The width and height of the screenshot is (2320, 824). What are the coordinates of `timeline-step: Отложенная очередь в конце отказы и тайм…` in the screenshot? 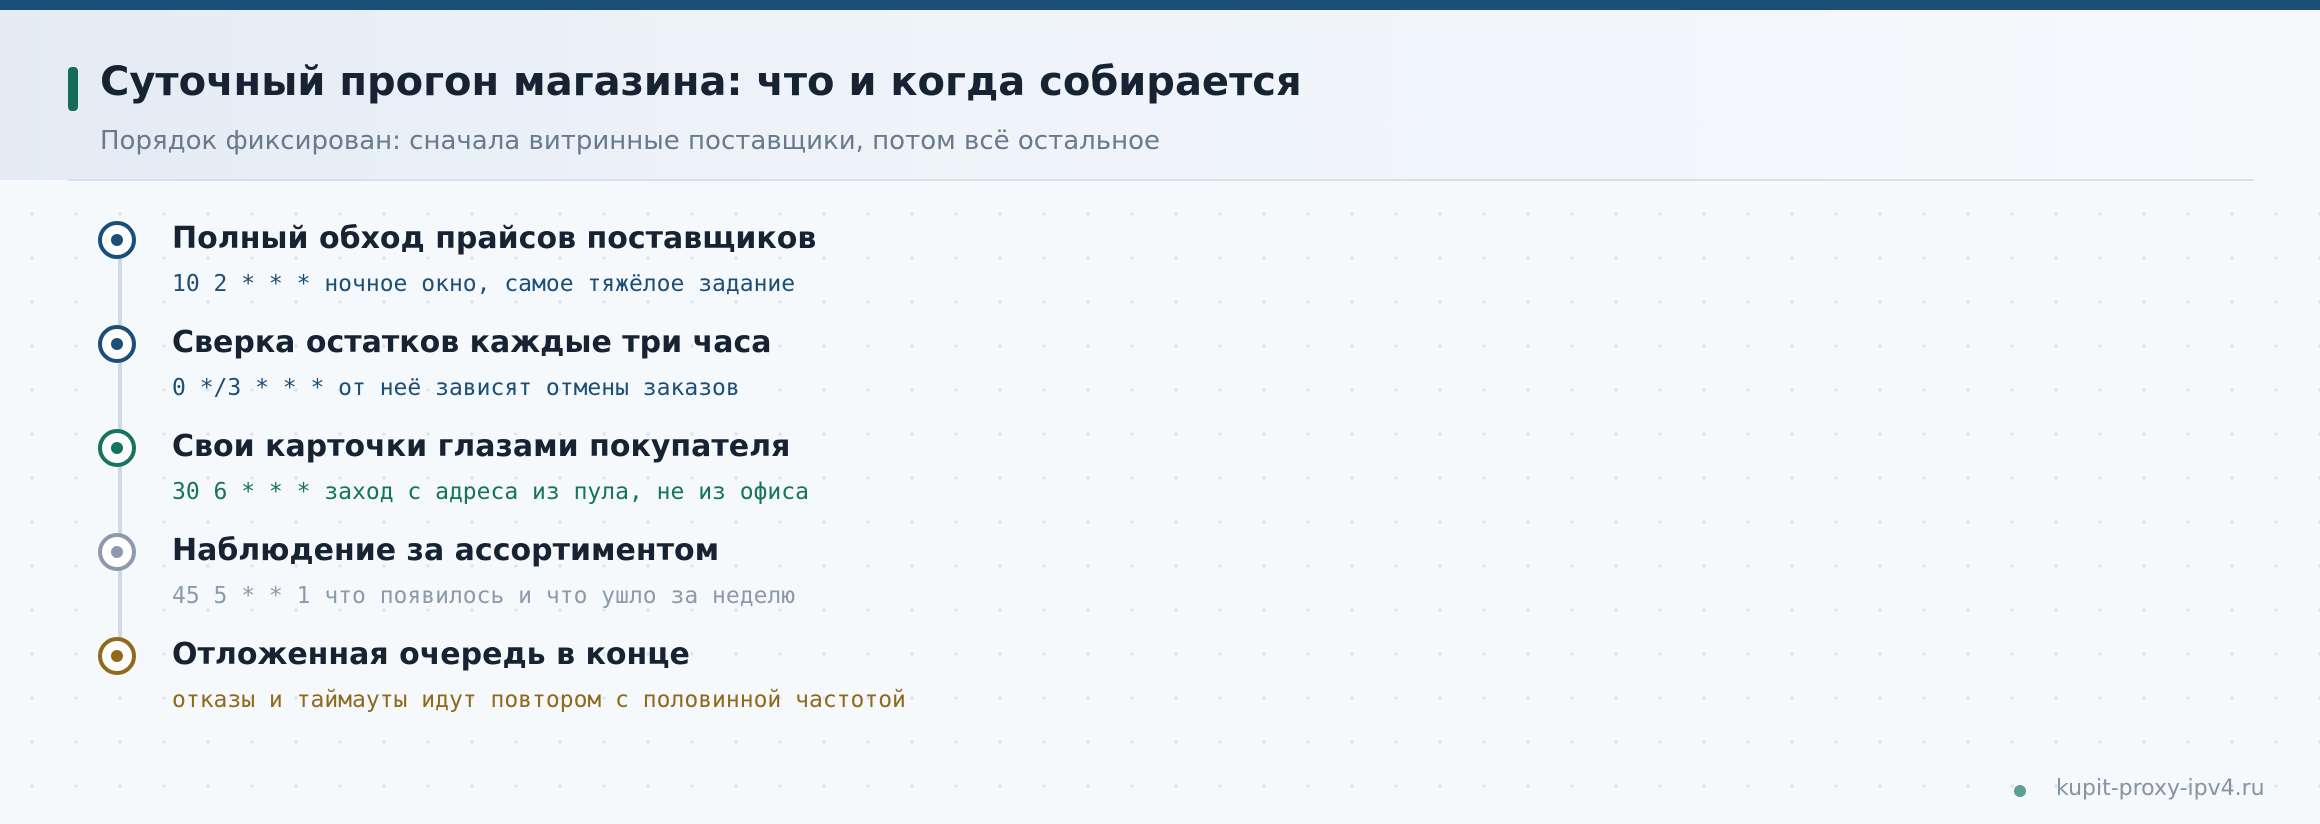 It's located at (698, 687).